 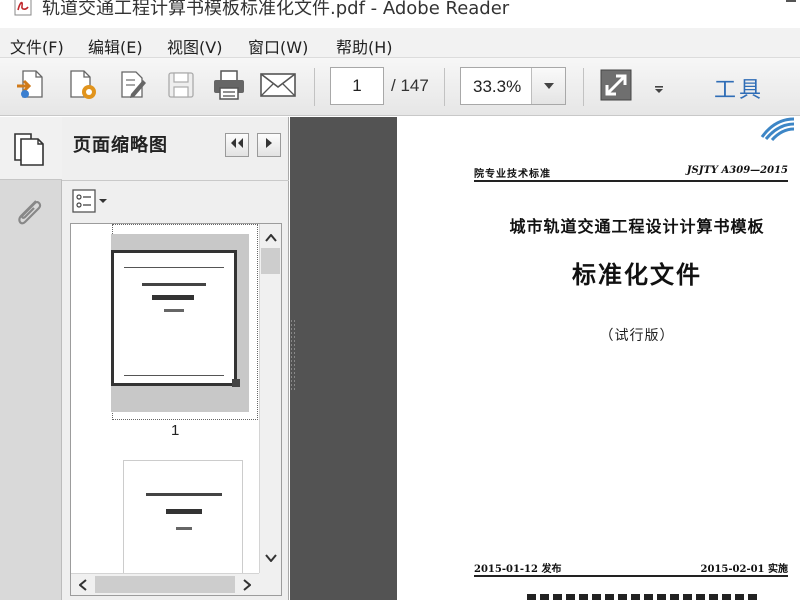 What do you see at coordinates (174, 267) in the screenshot?
I see `thumb-header-line` at bounding box center [174, 267].